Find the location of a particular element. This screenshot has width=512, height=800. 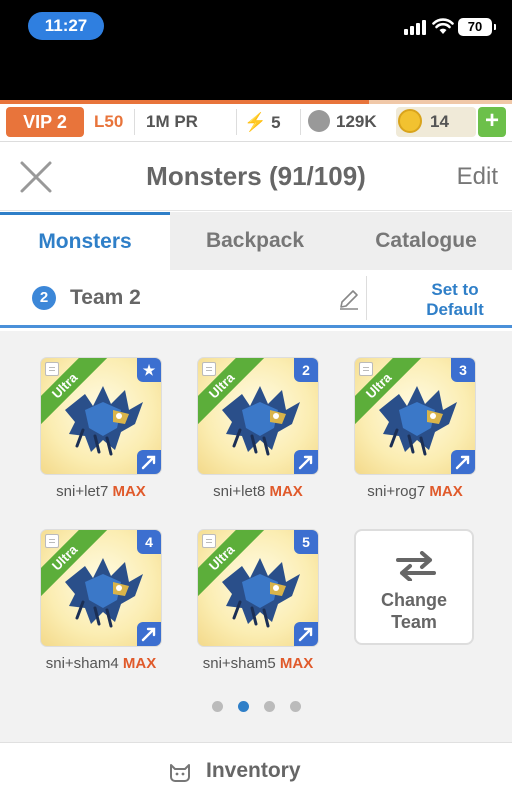

monster-name: sni+sham4 is located at coordinates (82, 663).